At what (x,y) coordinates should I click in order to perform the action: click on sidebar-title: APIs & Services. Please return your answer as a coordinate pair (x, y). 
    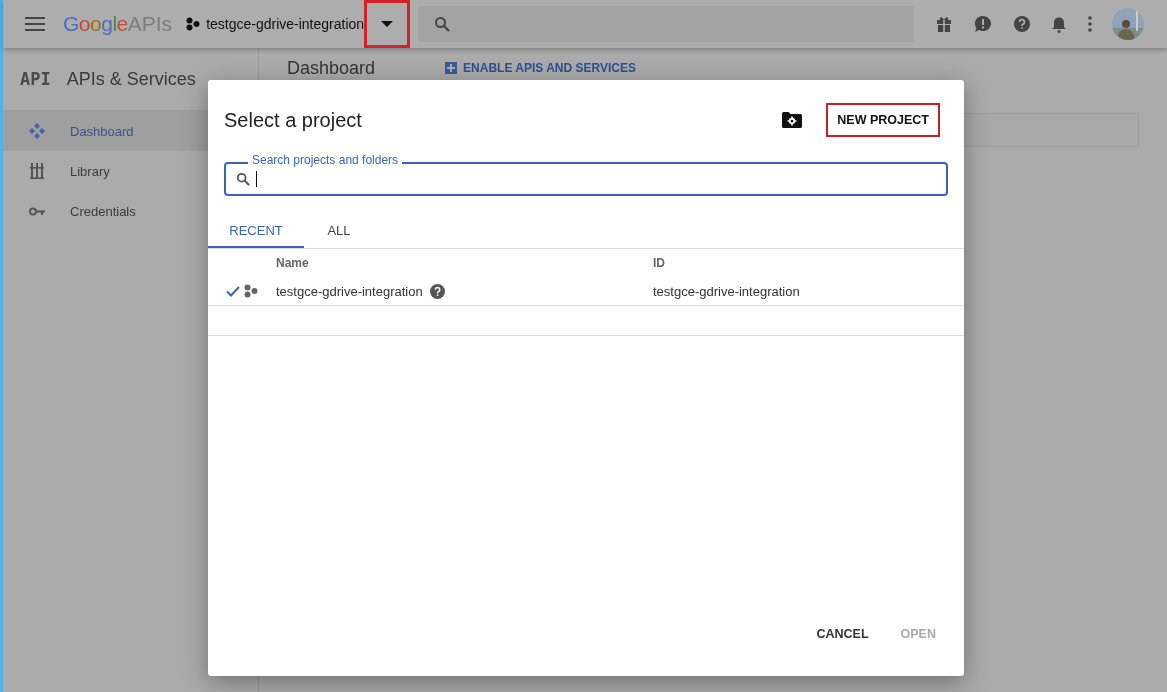
    Looking at the image, I should click on (131, 79).